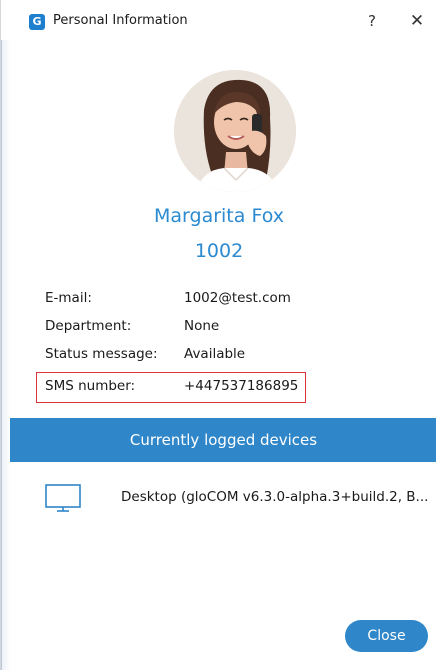  Describe the element at coordinates (63, 498) in the screenshot. I see `desktop-monitor-icon` at that location.